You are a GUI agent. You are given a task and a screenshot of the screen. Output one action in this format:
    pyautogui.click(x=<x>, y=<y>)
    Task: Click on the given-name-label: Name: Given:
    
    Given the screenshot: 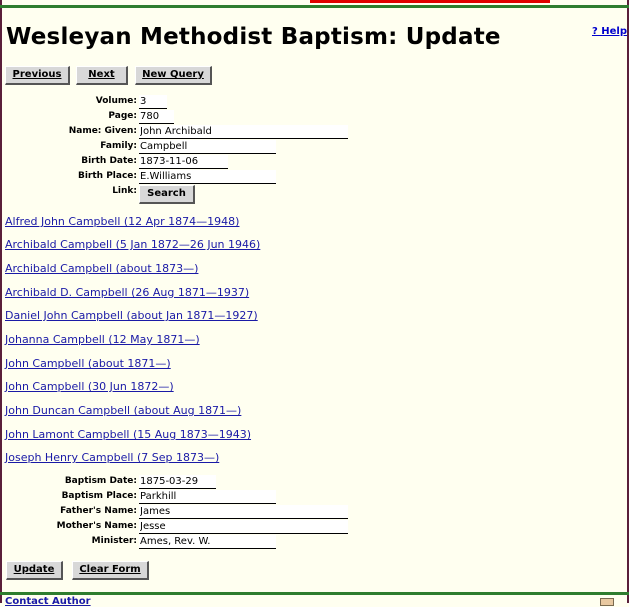 What is the action you would take?
    pyautogui.click(x=102, y=131)
    